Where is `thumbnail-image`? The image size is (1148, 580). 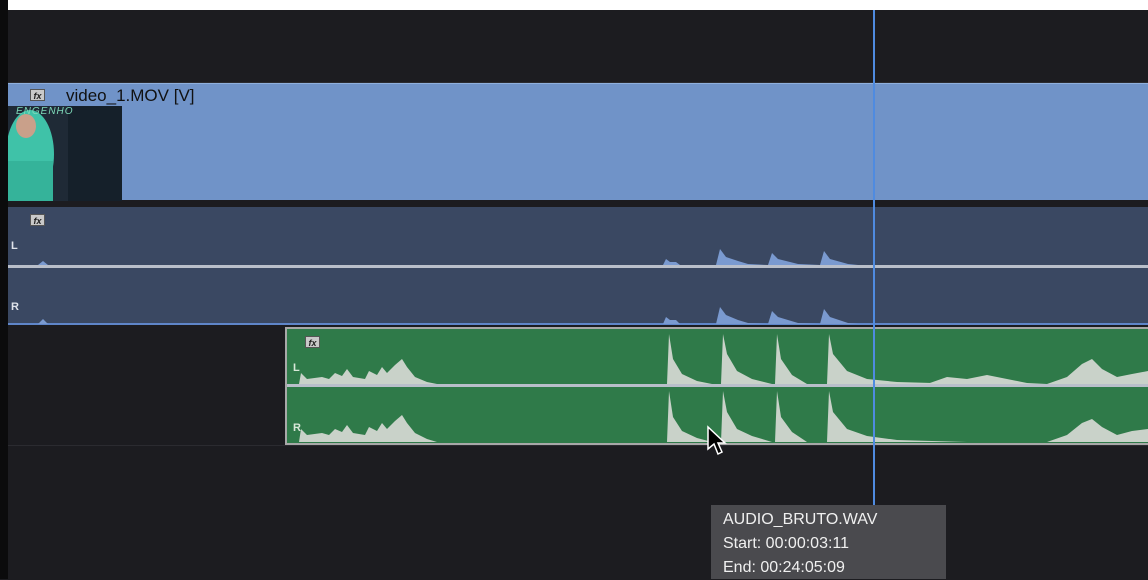
thumbnail-image is located at coordinates (65, 153).